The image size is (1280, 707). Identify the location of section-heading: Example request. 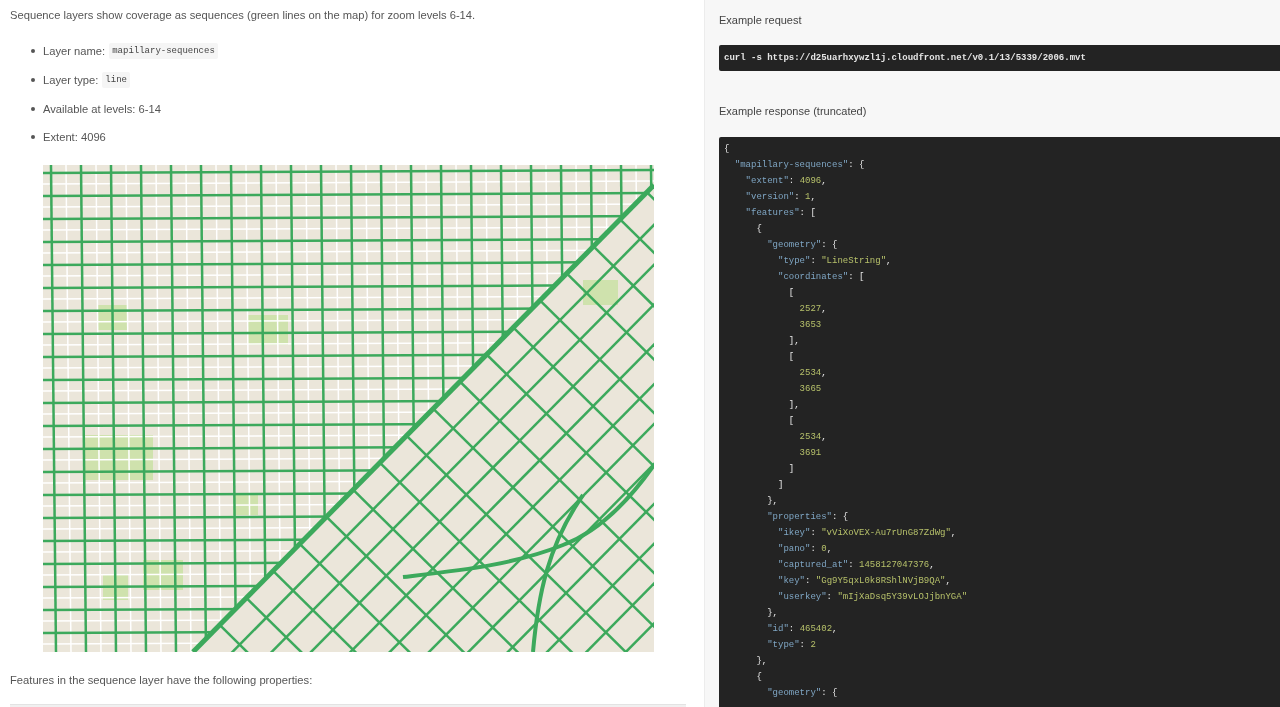
(761, 20).